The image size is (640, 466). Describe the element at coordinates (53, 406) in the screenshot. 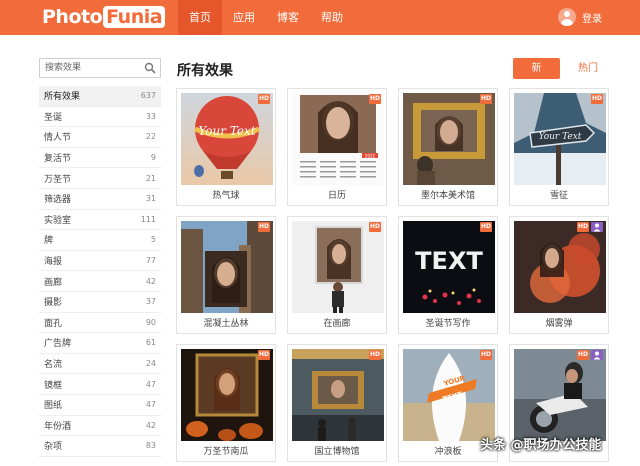

I see `category-label: 图纸` at that location.